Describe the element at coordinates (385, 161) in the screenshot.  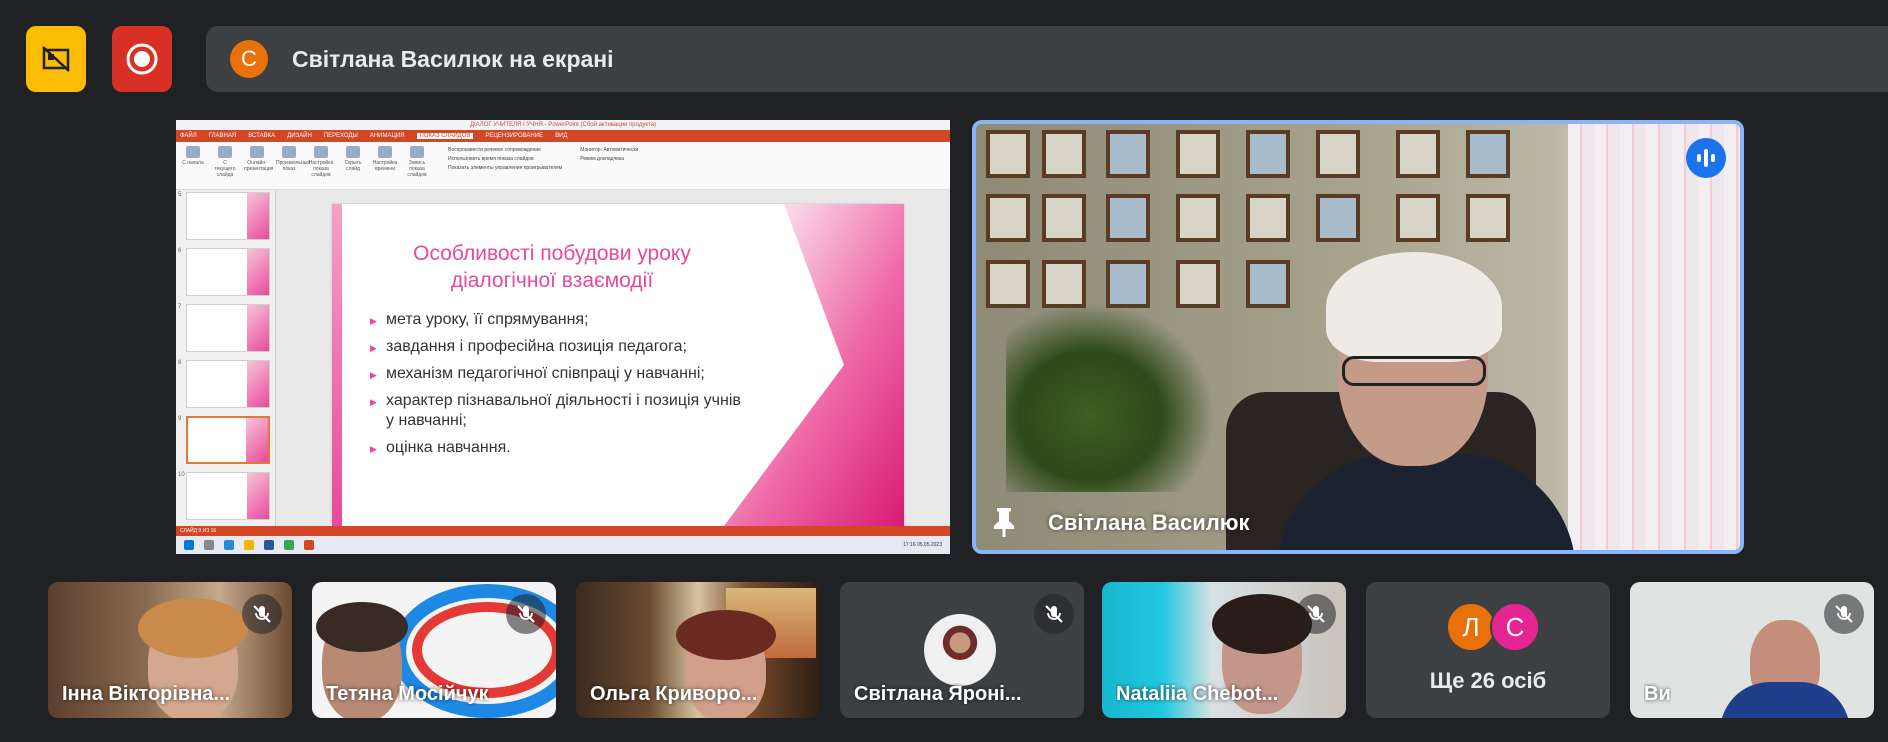
I see `ribbon-button: Настройка времени` at that location.